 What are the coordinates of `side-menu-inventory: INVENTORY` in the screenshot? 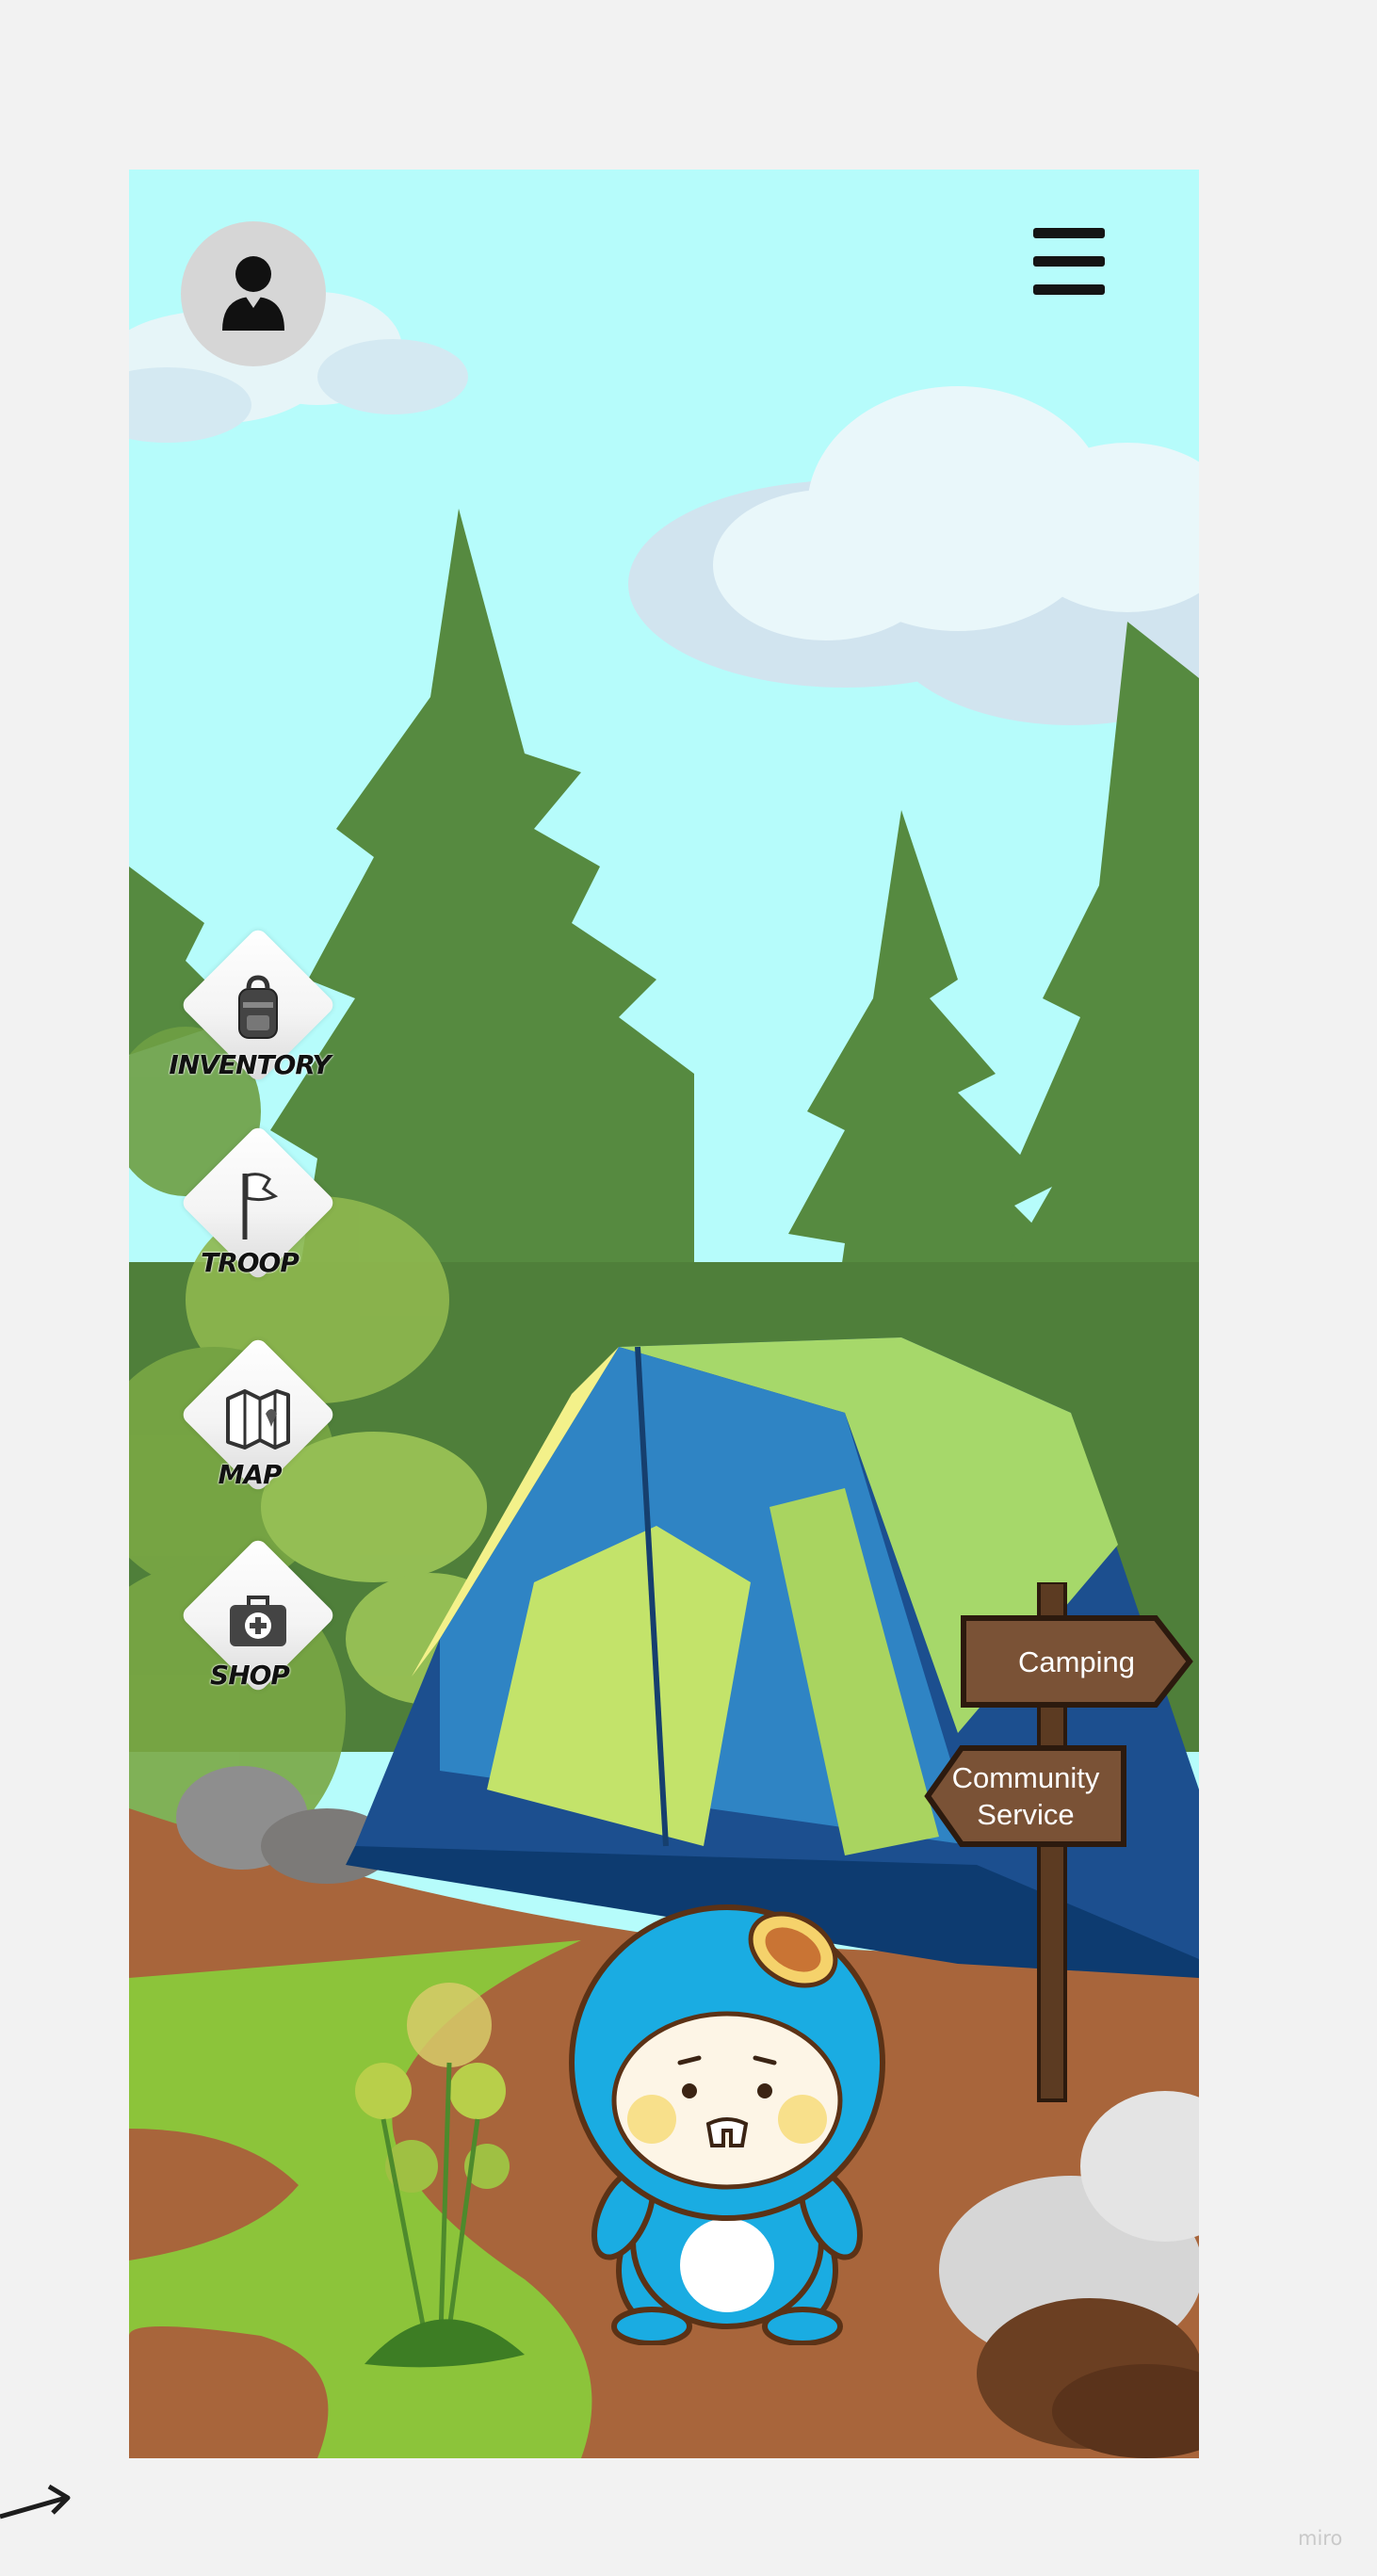 It's located at (251, 1023).